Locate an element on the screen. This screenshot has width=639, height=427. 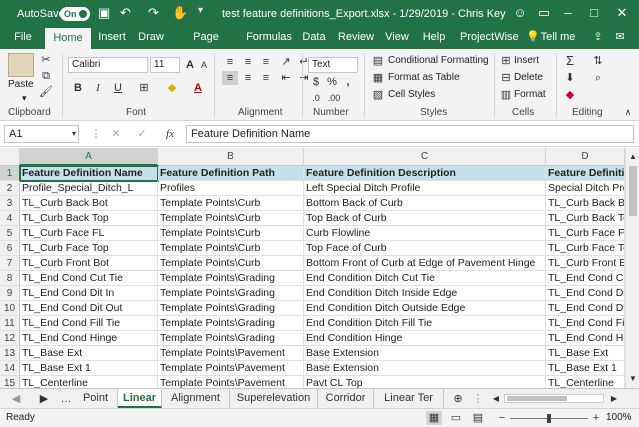
table-cell: Base Extension is located at coordinates (425, 353).